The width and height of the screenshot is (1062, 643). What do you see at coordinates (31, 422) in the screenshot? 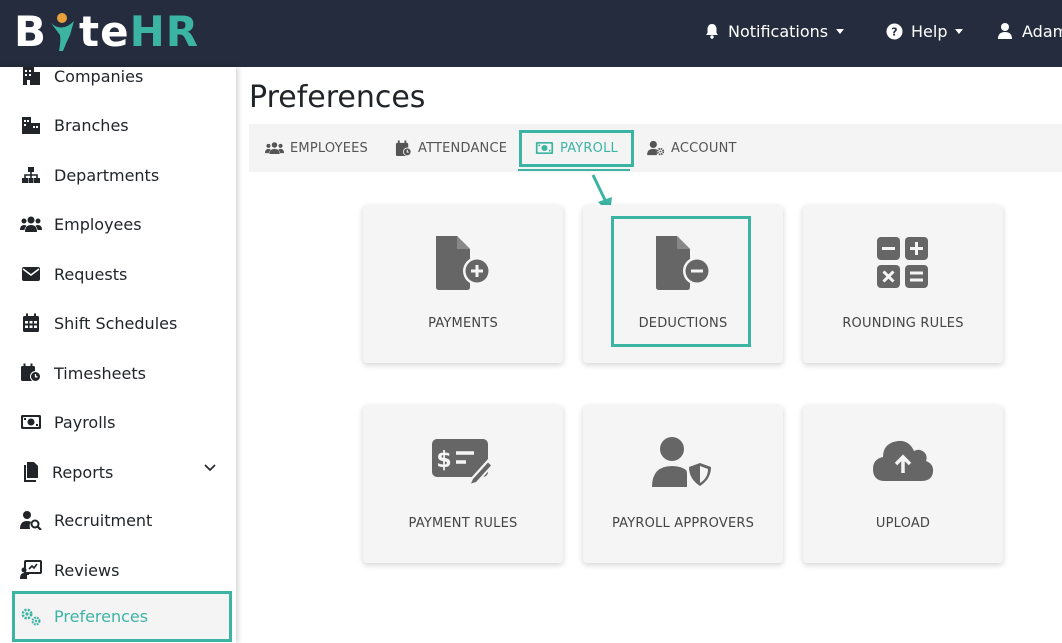
I see `money-icon` at bounding box center [31, 422].